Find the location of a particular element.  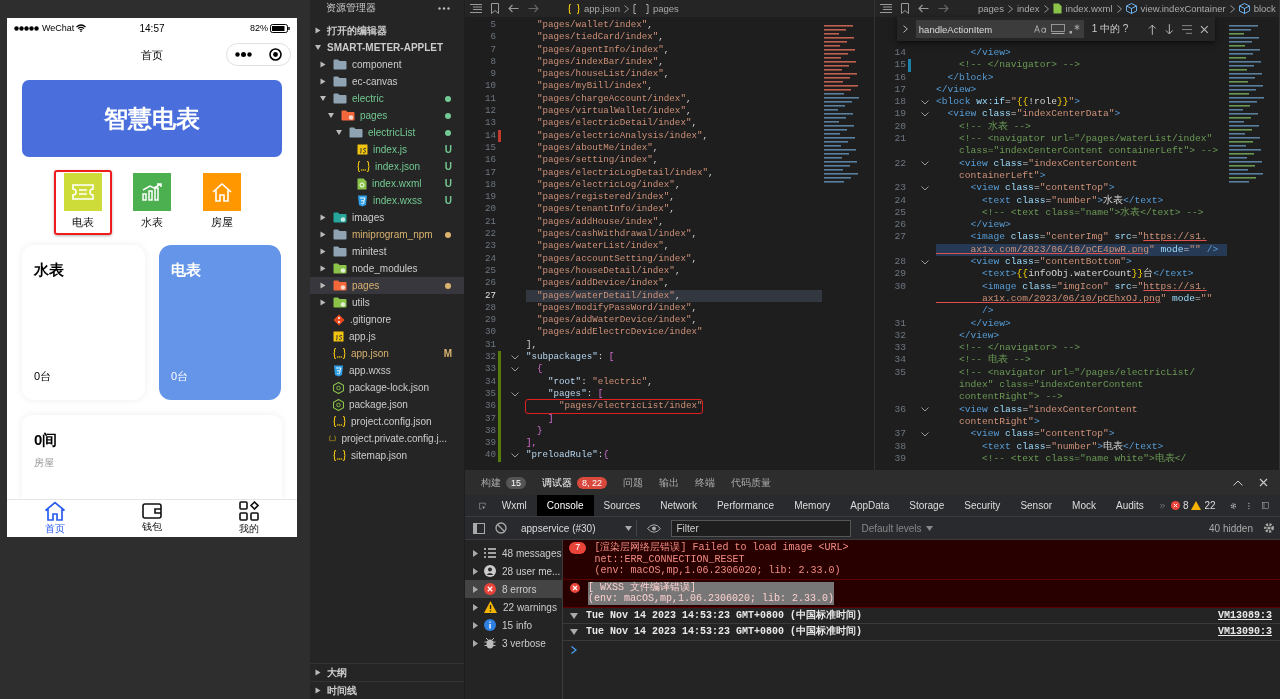

file-tree-item: ec-canvas is located at coordinates (387, 81).